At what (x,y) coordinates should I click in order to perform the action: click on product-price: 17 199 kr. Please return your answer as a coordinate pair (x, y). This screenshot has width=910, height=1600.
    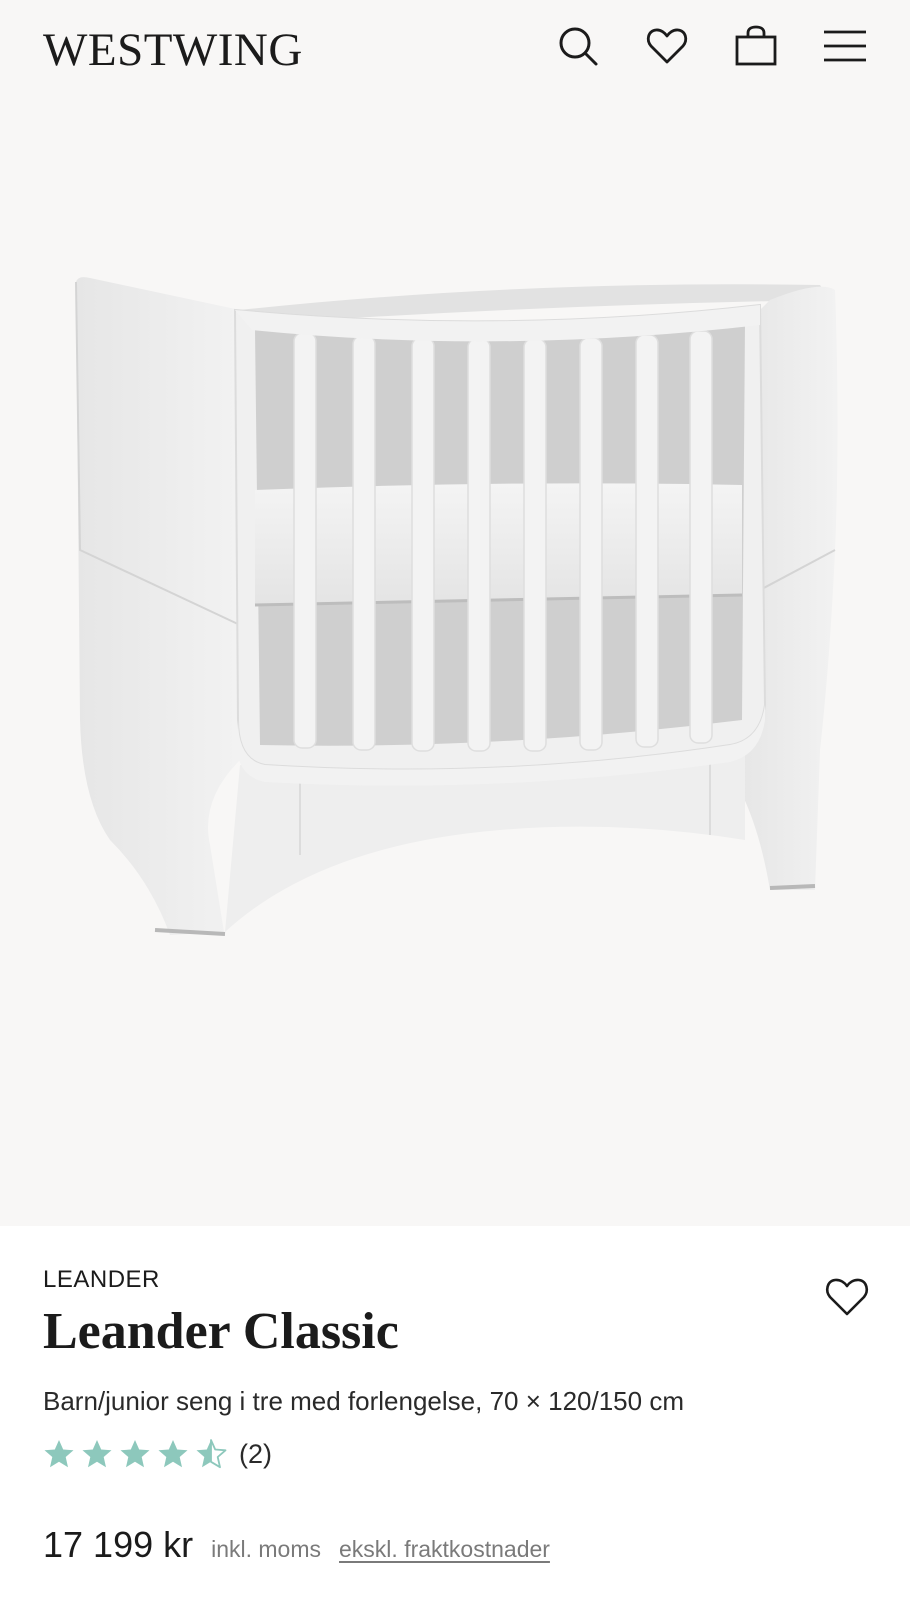
    Looking at the image, I should click on (118, 1544).